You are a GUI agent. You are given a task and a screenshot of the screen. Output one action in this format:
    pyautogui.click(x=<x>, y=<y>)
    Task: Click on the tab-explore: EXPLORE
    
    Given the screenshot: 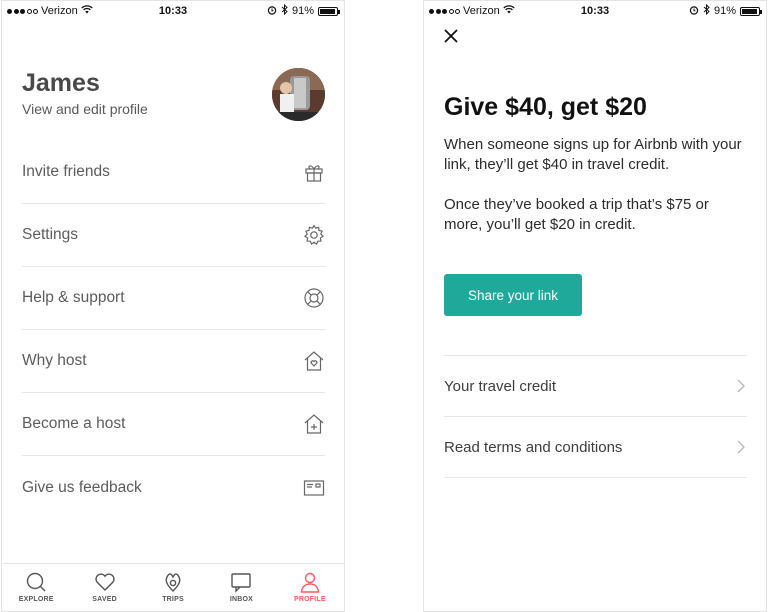 What is the action you would take?
    pyautogui.click(x=36, y=587)
    